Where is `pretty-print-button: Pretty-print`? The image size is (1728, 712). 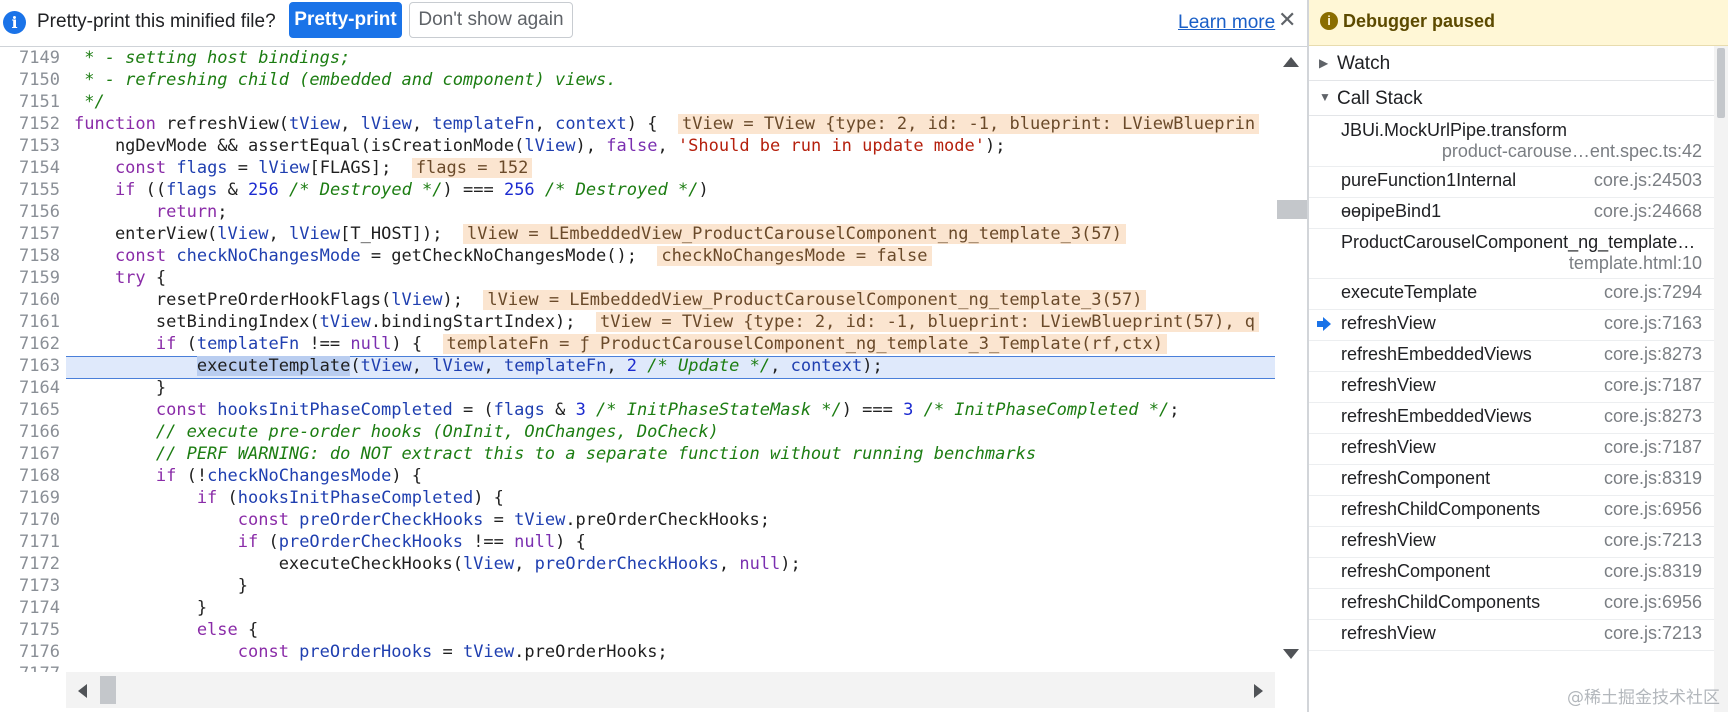 pretty-print-button: Pretty-print is located at coordinates (345, 20).